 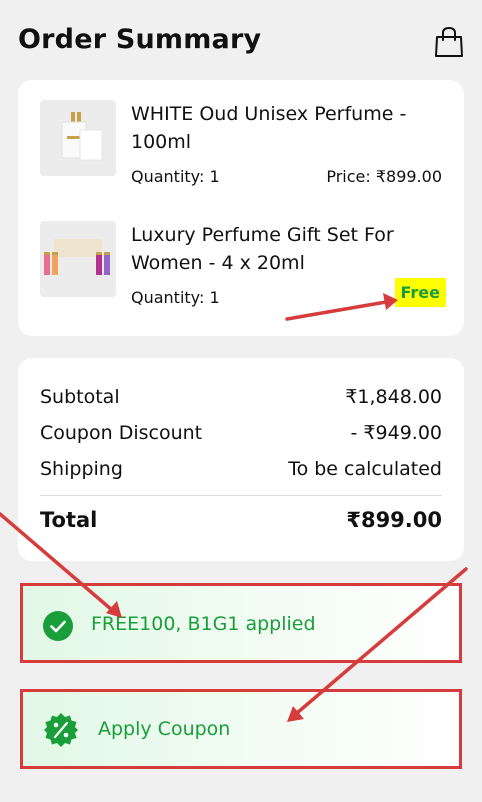 I want to click on discount-badge-icon, so click(x=61, y=730).